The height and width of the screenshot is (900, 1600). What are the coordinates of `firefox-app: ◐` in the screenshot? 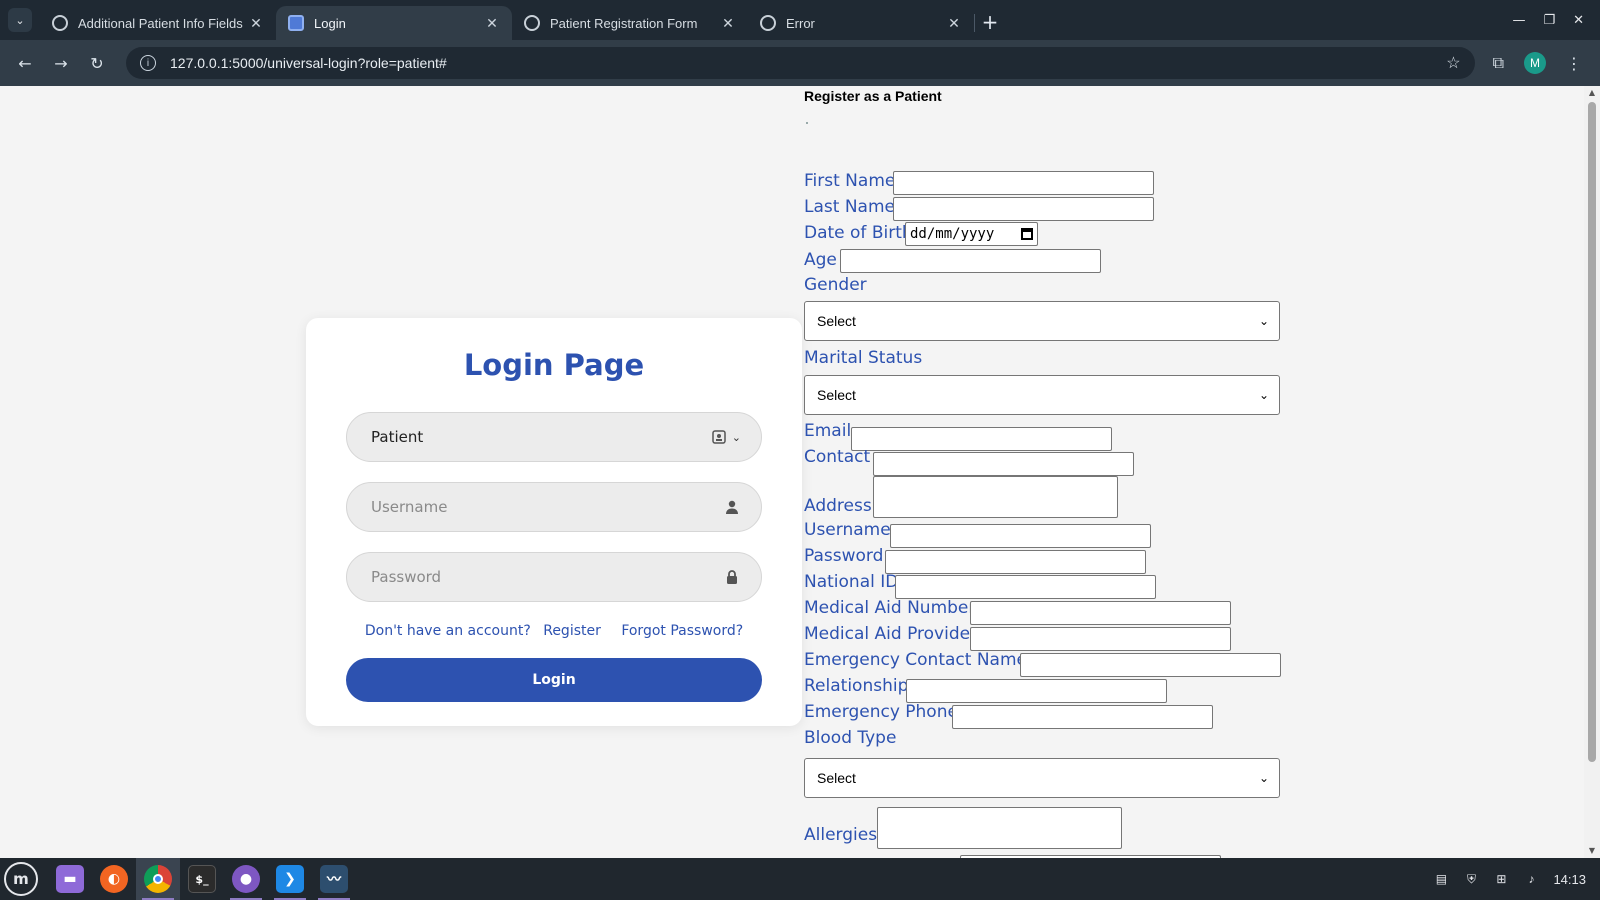 It's located at (114, 879).